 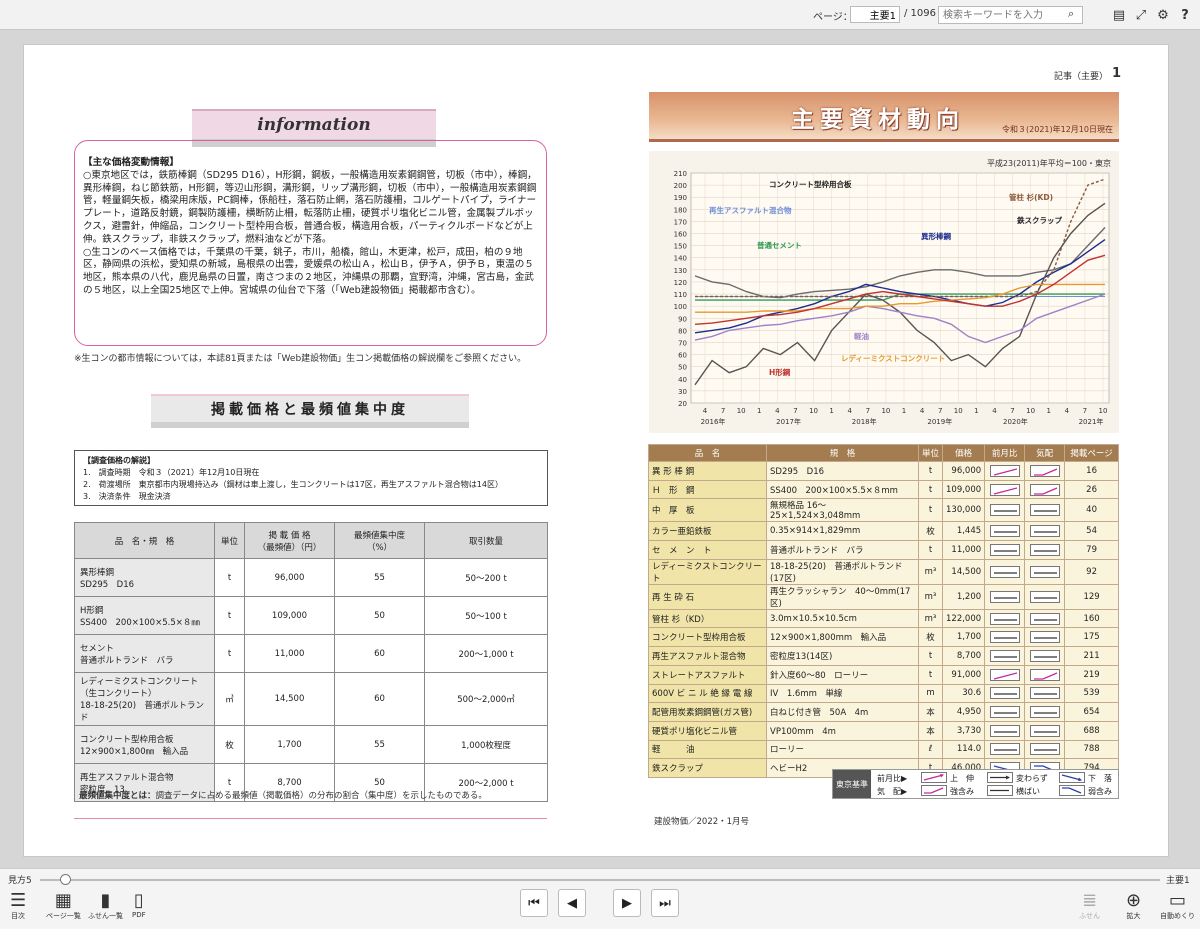 What do you see at coordinates (534, 903) in the screenshot?
I see `first-page-button: ⏮` at bounding box center [534, 903].